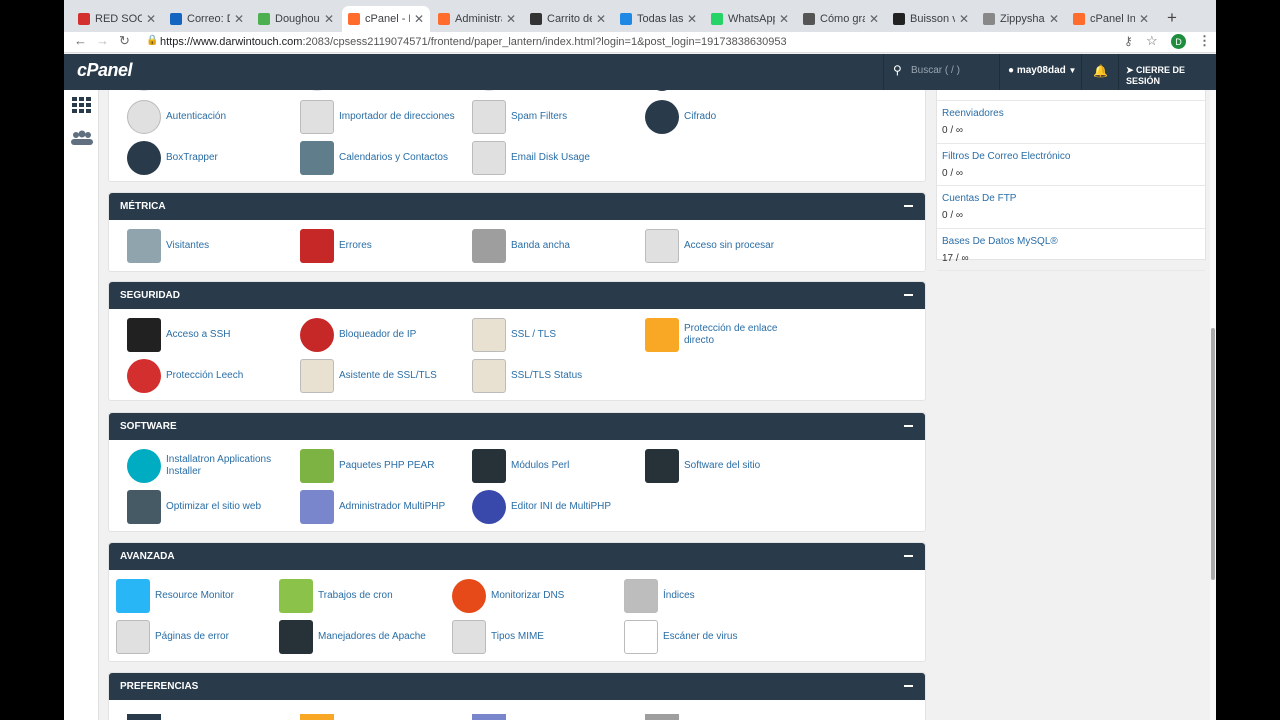 The height and width of the screenshot is (720, 1280). Describe the element at coordinates (1111, 19) in the screenshot. I see `browser-tab: cPanel Inici ✕` at that location.